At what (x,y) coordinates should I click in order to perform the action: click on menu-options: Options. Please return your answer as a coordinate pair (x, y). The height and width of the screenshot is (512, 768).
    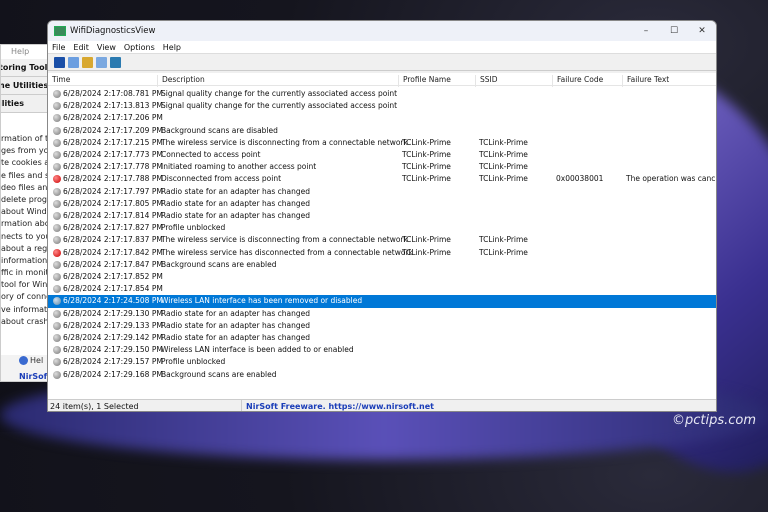
    Looking at the image, I should click on (139, 47).